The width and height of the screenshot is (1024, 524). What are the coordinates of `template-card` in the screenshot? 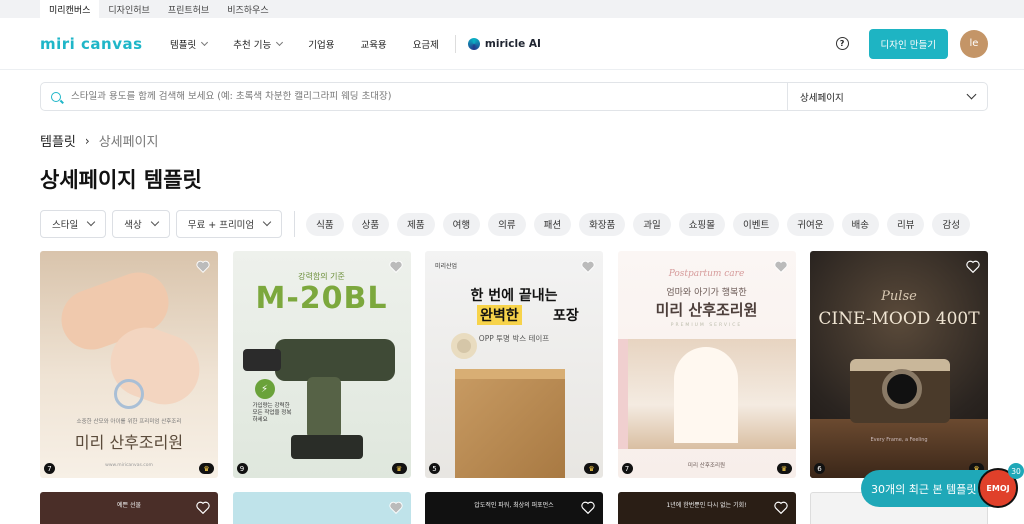 It's located at (321, 508).